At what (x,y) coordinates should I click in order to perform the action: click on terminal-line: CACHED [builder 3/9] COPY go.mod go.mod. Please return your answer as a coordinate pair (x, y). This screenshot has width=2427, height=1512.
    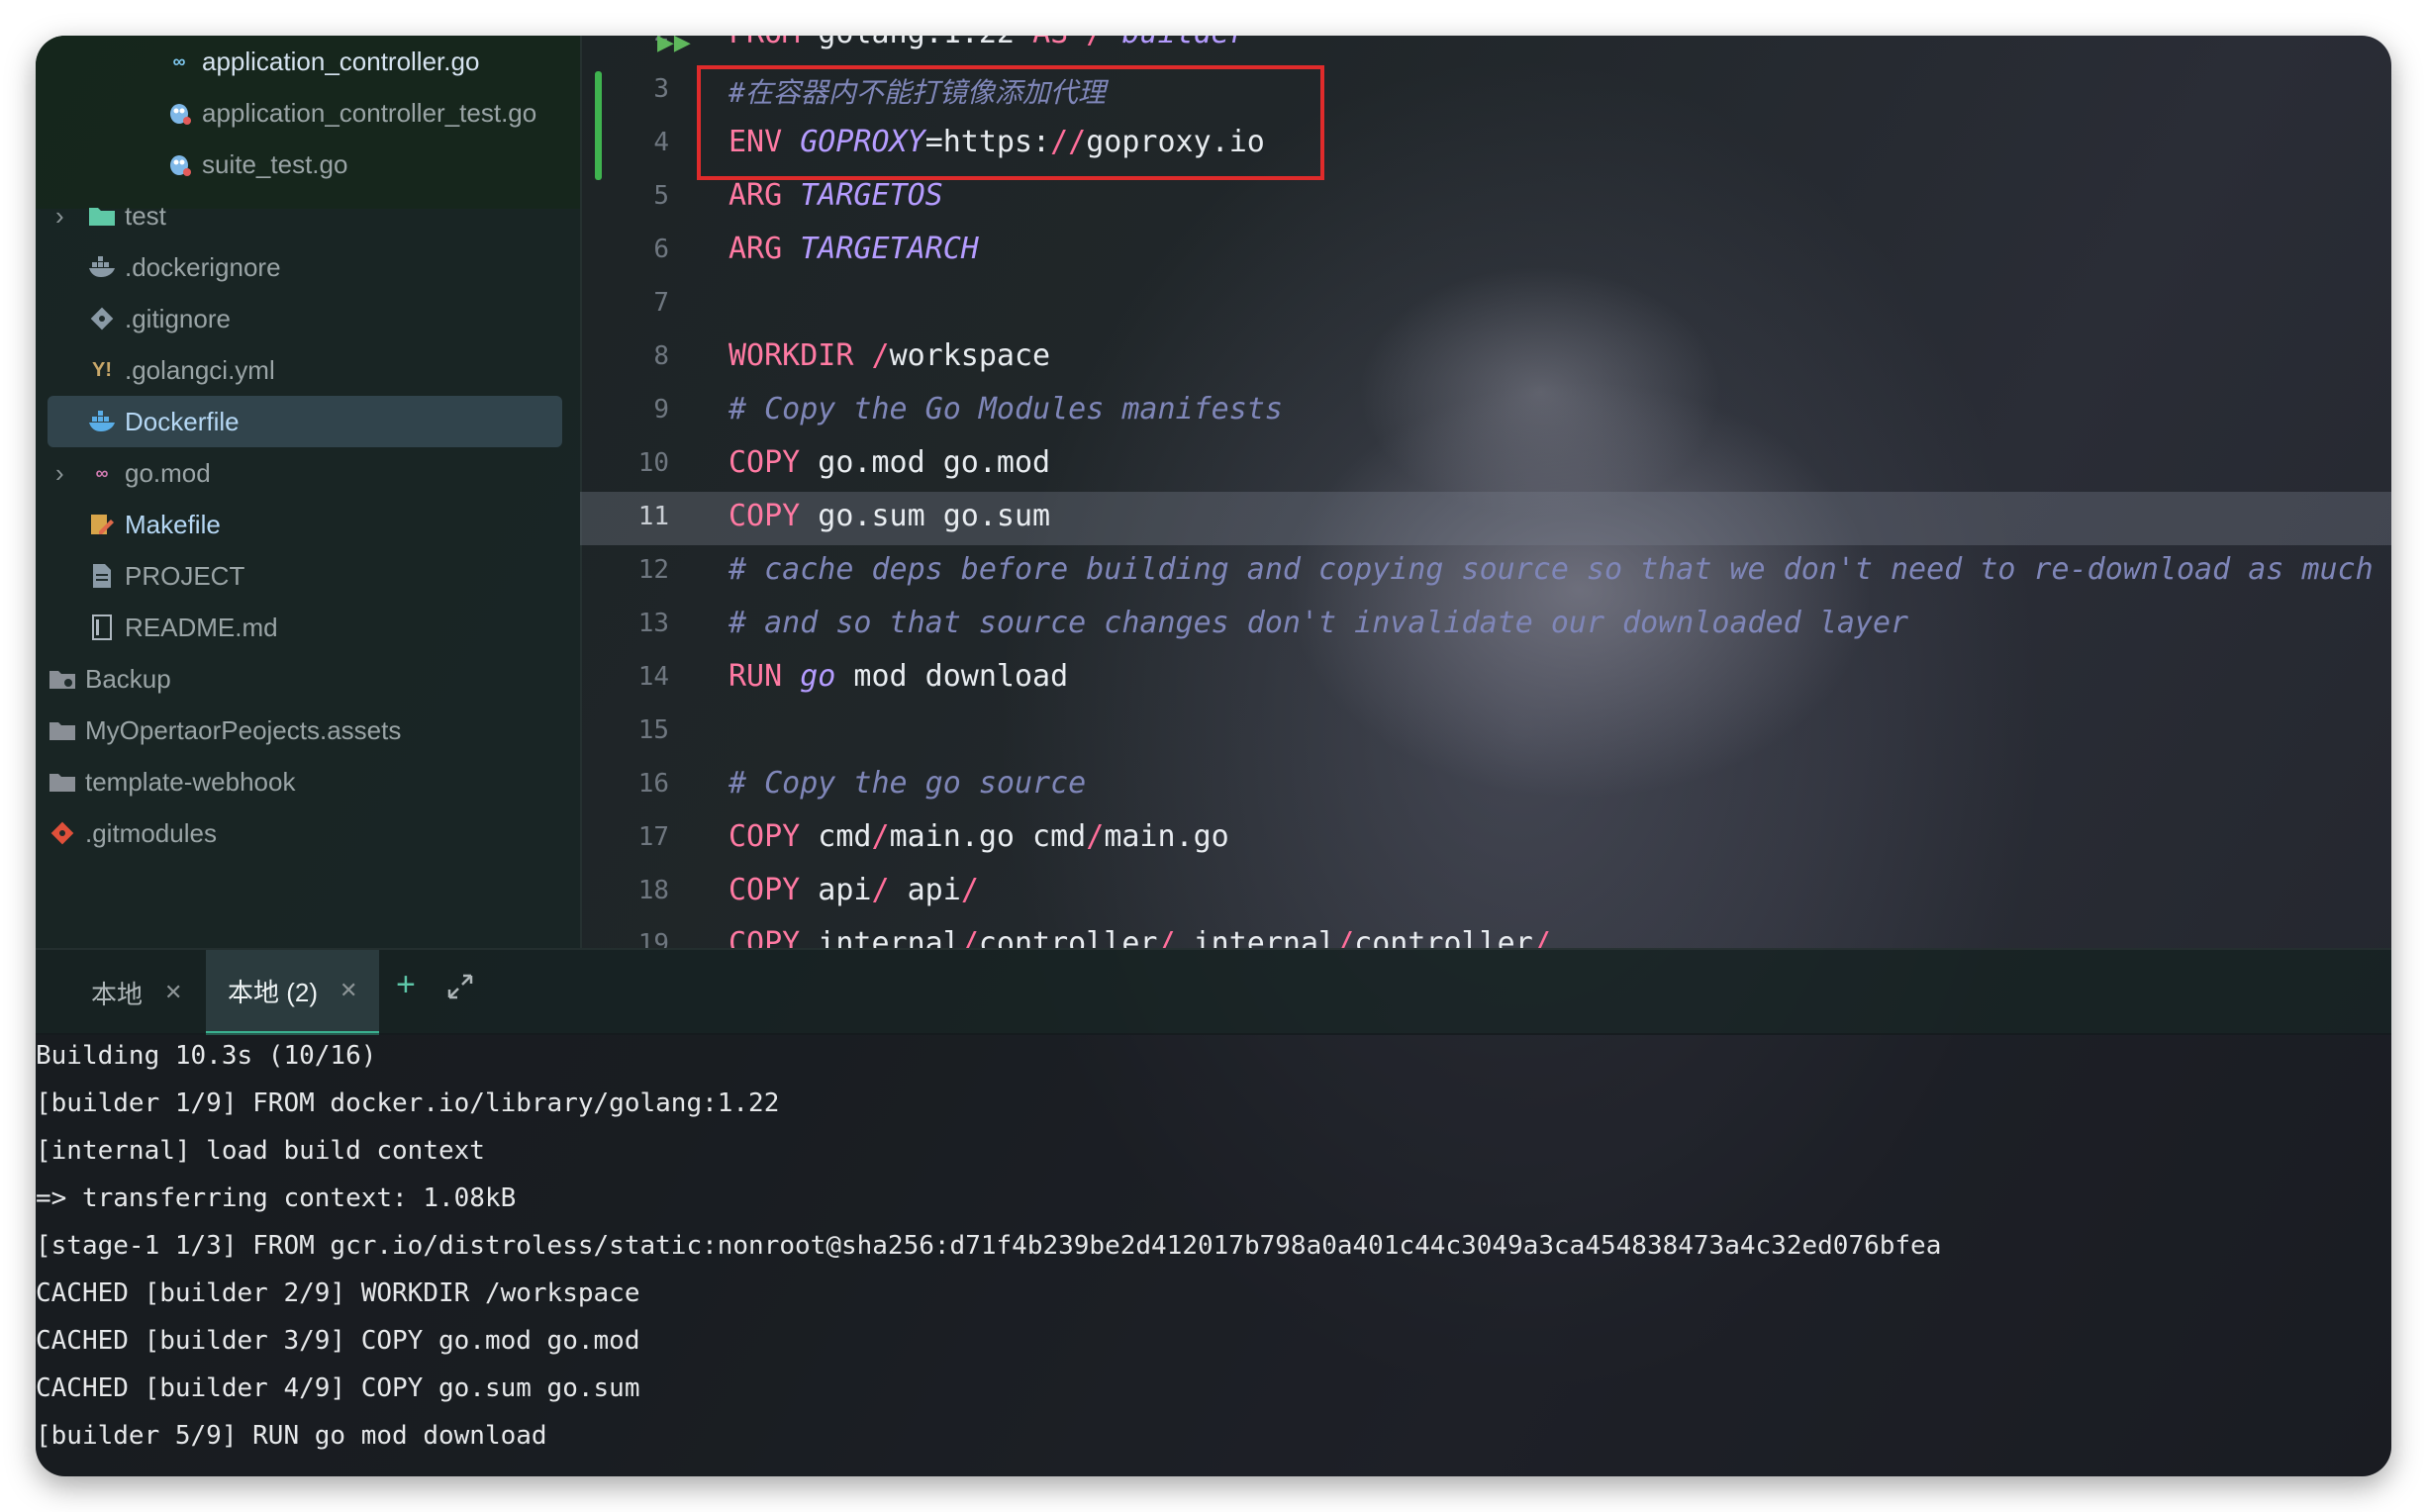
    Looking at the image, I should click on (338, 1341).